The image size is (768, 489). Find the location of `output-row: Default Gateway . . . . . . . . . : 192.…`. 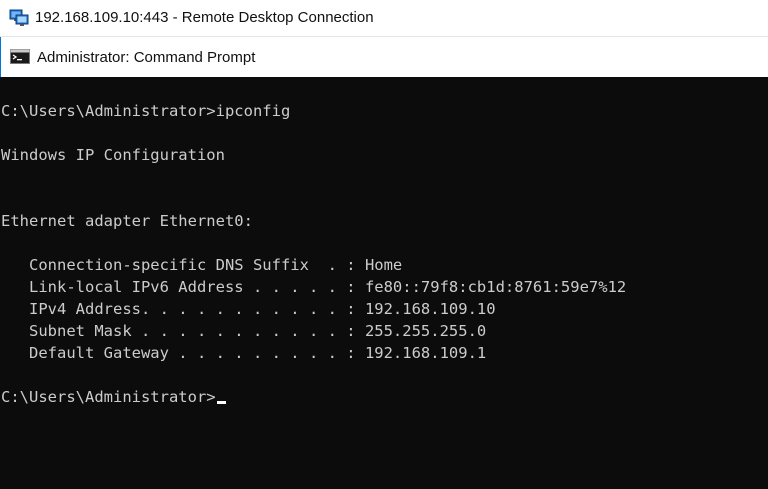

output-row: Default Gateway . . . . . . . . . : 192.… is located at coordinates (244, 353).